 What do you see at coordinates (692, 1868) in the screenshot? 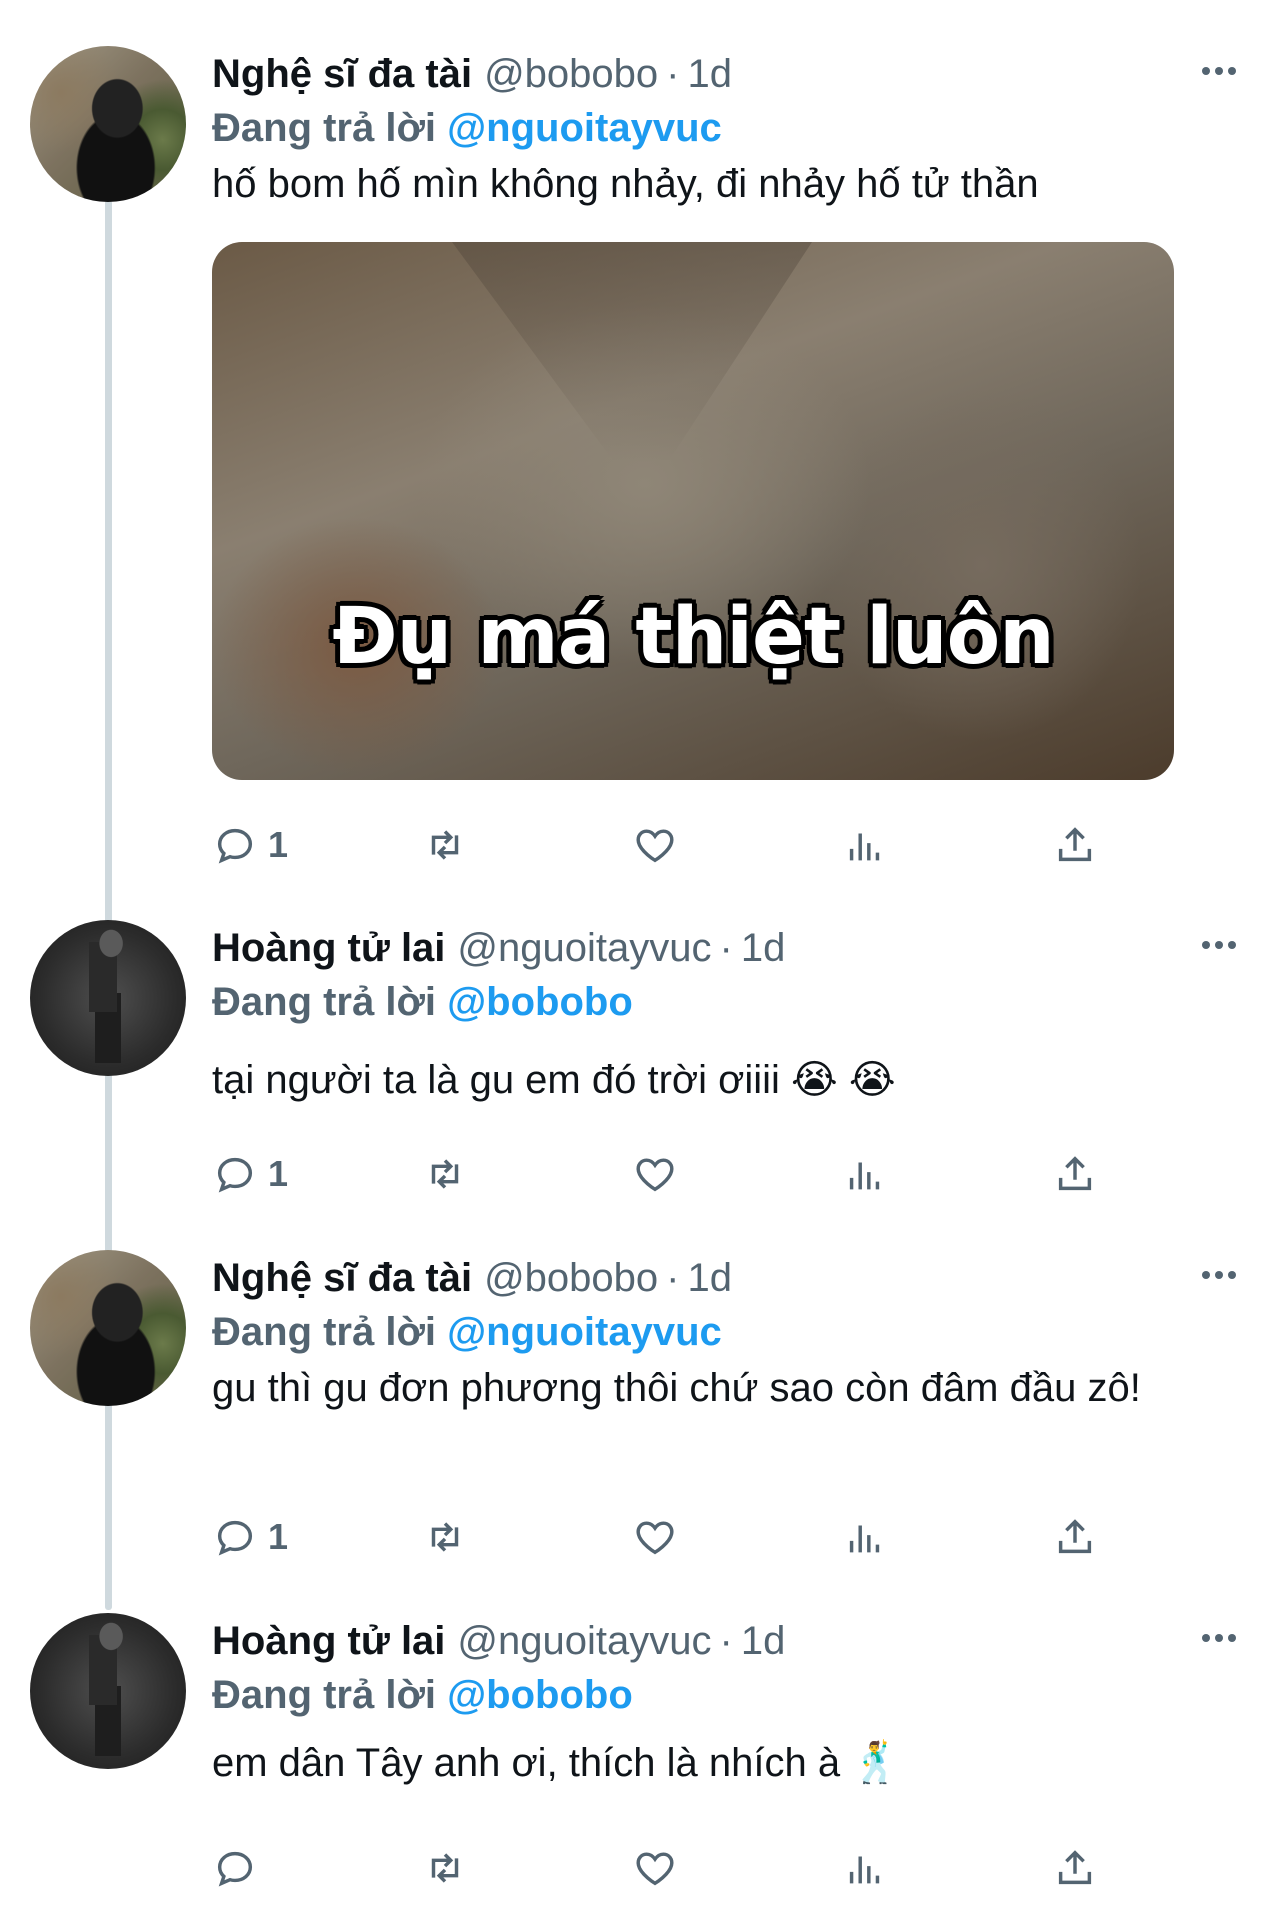
I see `tweet-actions` at bounding box center [692, 1868].